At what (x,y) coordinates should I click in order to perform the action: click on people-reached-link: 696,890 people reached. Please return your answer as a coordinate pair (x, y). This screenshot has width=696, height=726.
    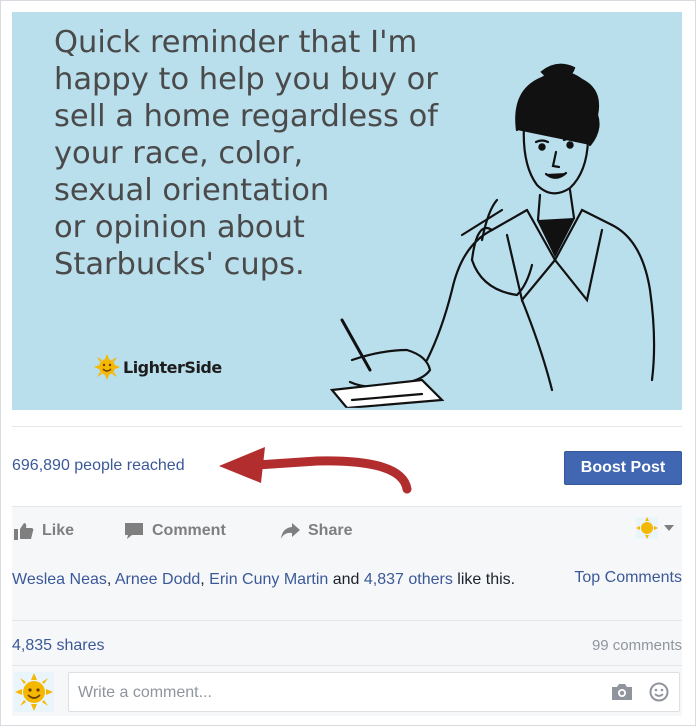
    Looking at the image, I should click on (98, 466).